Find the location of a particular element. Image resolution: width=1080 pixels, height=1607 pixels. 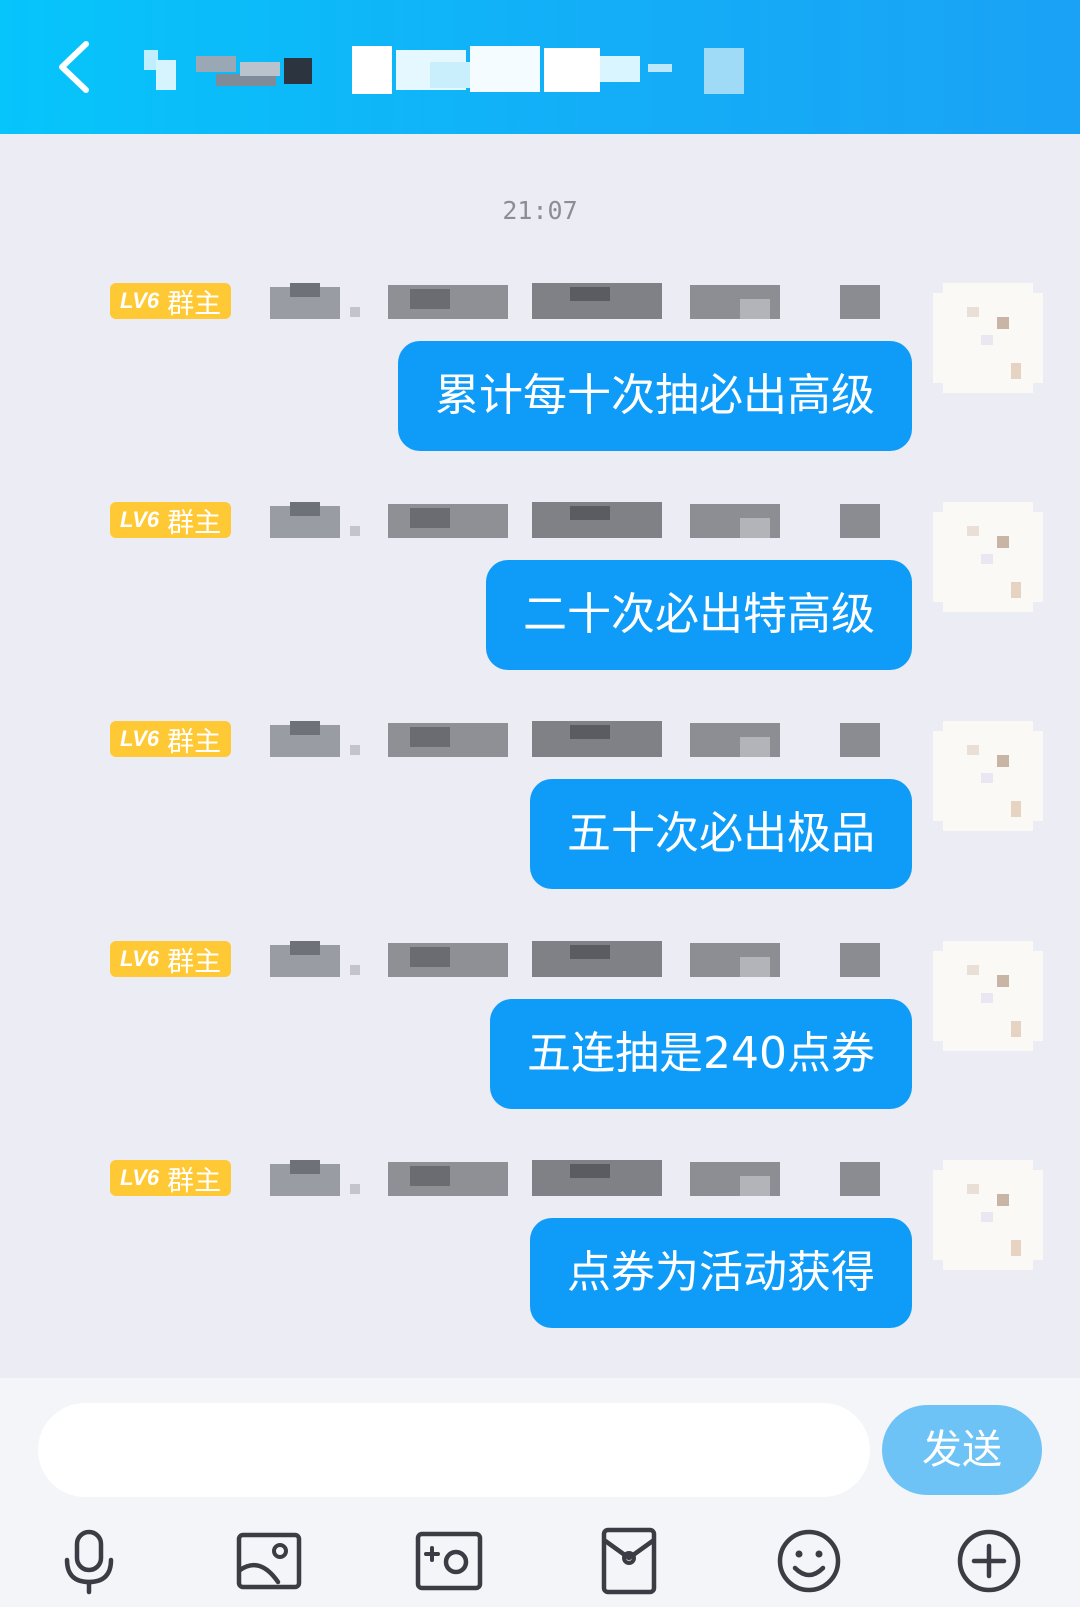

message-bubble: 五十次必出极品 is located at coordinates (721, 834).